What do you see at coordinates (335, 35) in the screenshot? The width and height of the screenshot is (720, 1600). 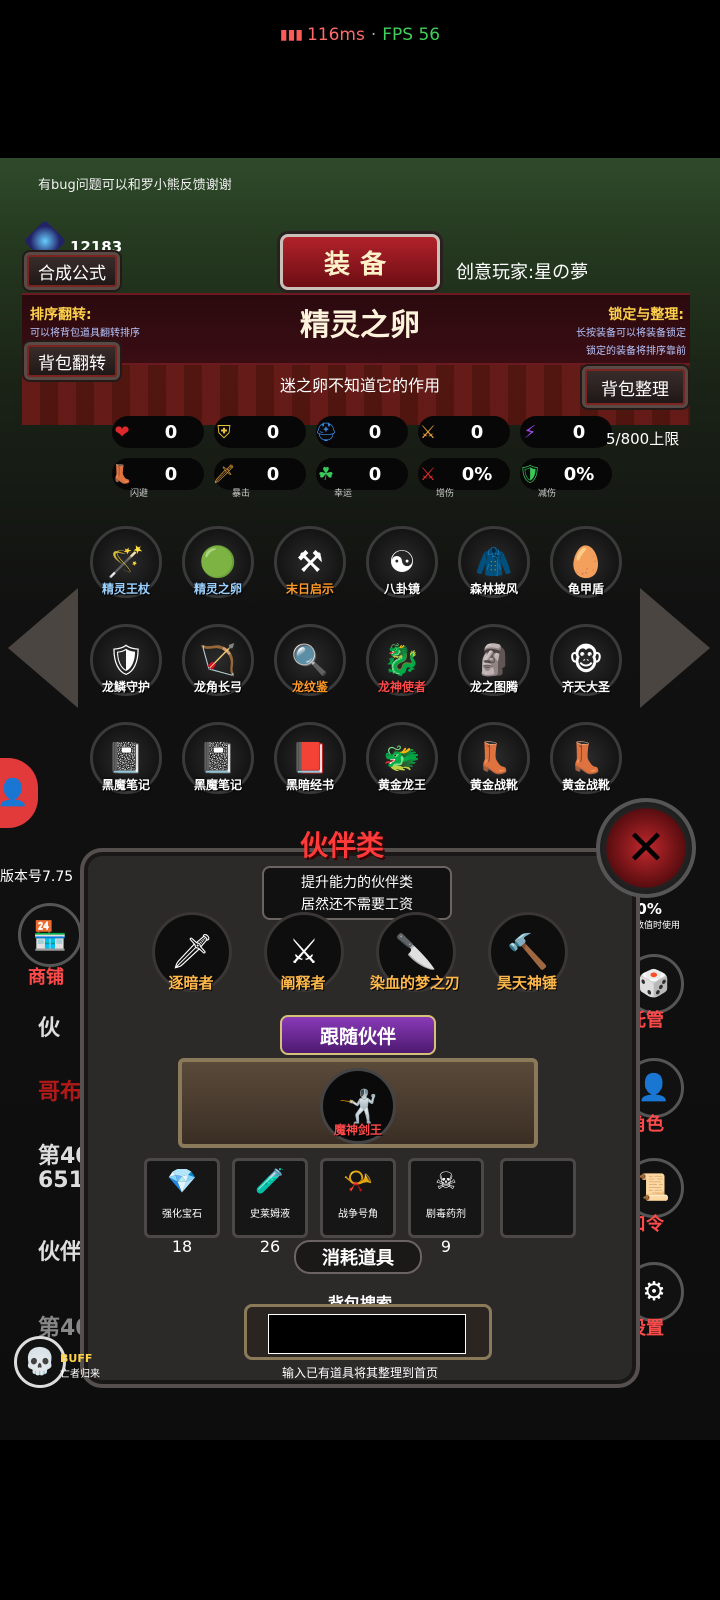 I see `ping-value: 116ms` at bounding box center [335, 35].